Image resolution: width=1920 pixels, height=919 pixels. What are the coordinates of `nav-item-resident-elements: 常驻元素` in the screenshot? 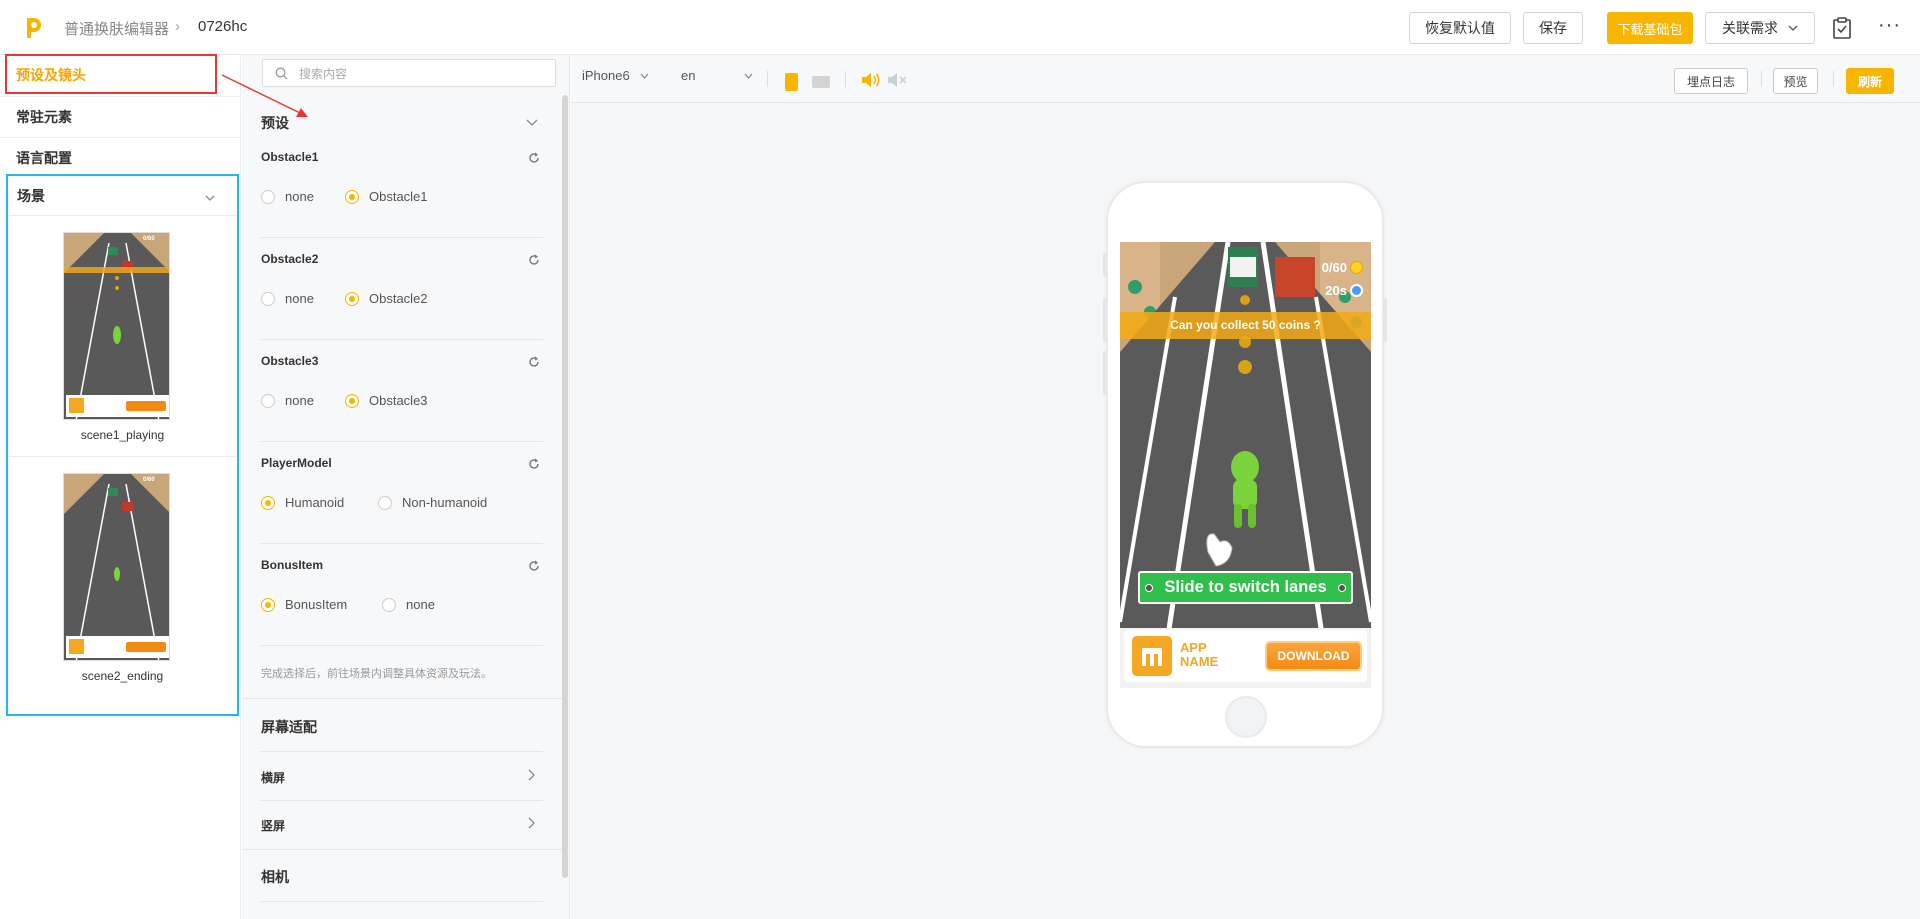 It's located at (120, 116).